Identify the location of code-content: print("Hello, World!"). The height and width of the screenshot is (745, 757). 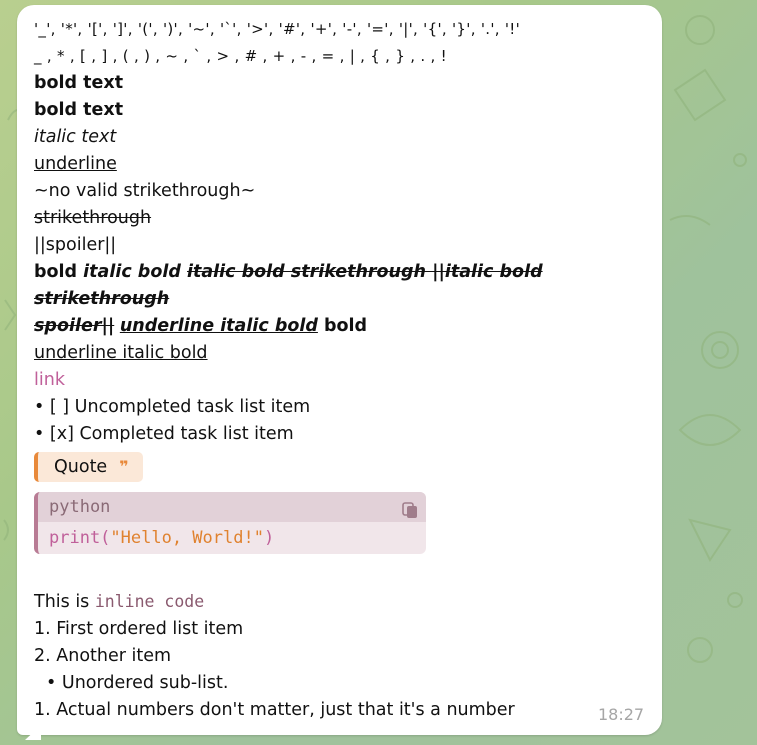
(232, 538).